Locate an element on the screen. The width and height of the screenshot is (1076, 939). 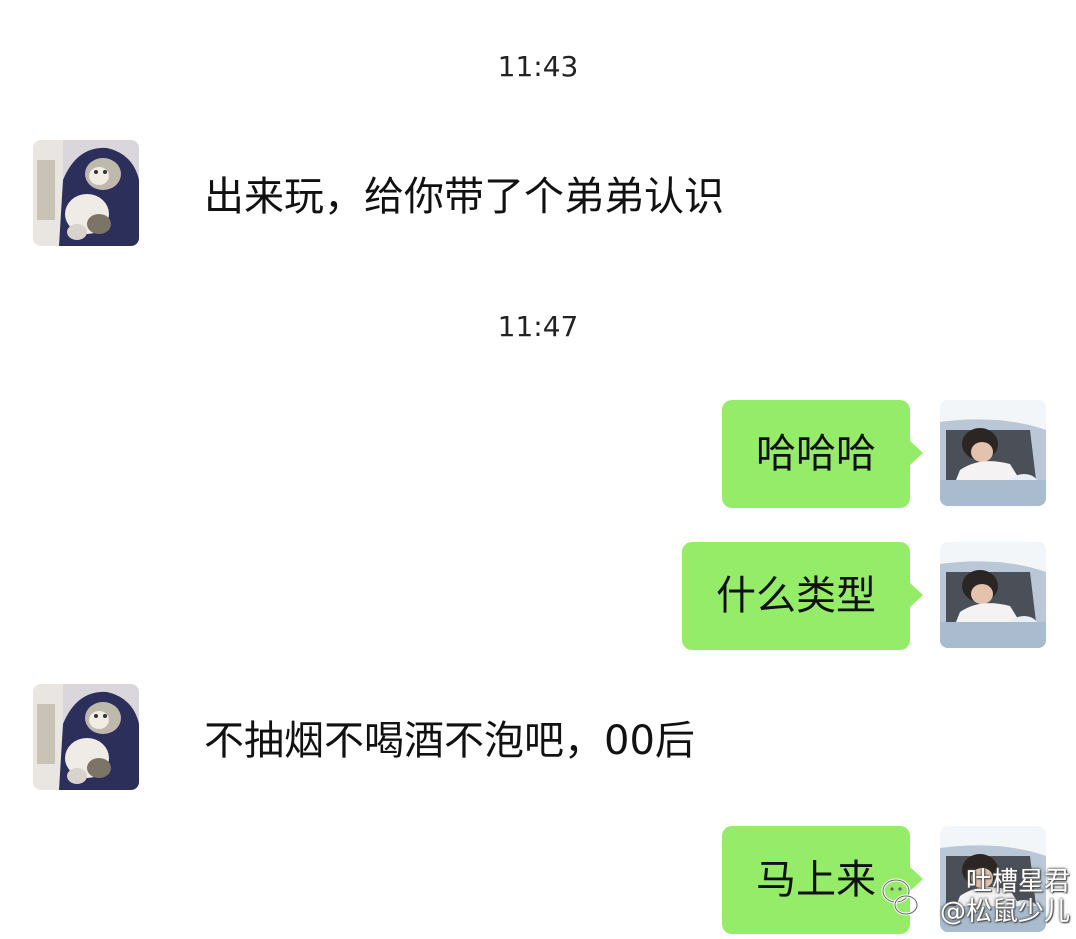
outgoing-message-bubble: 哈哈哈 is located at coordinates (822, 454).